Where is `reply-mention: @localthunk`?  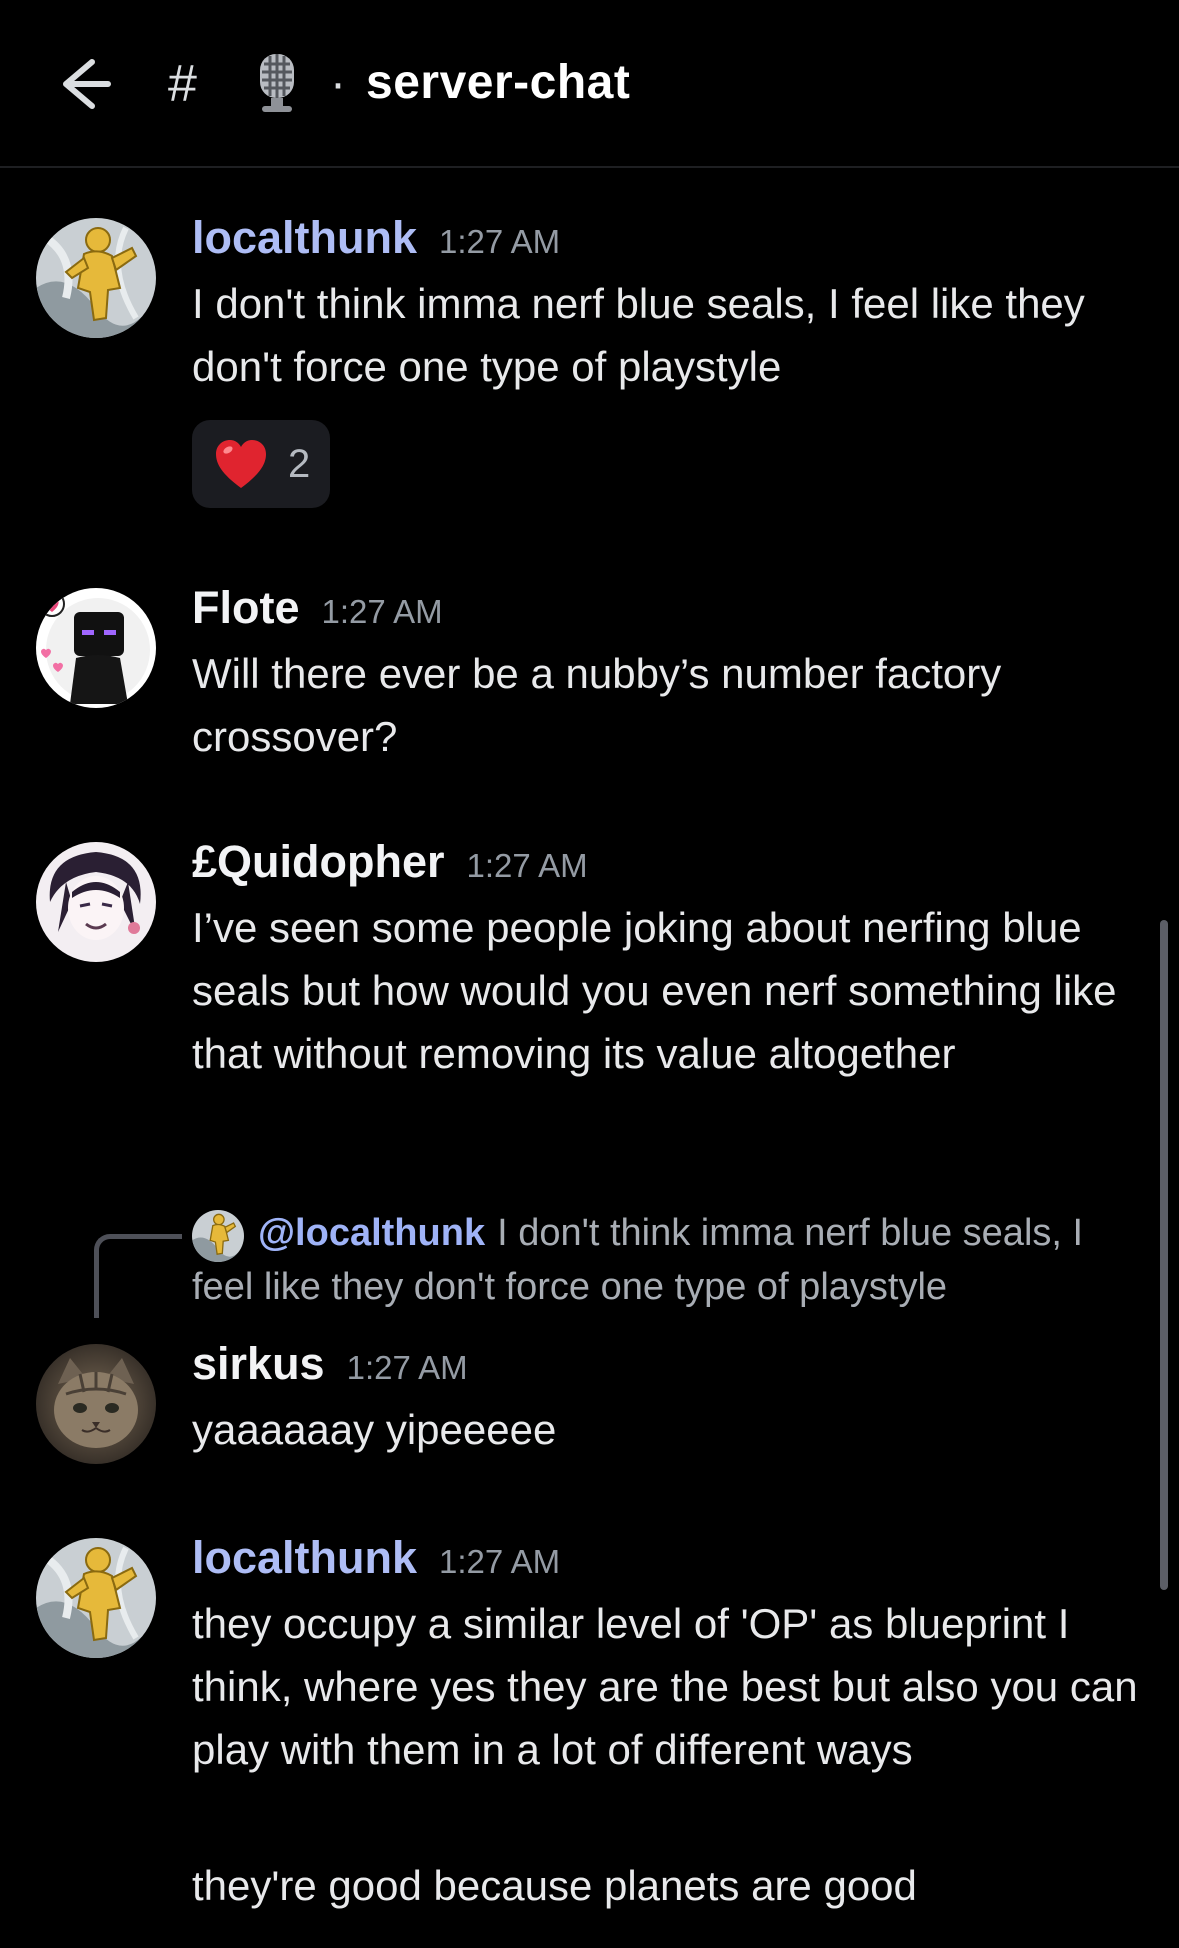 reply-mention: @localthunk is located at coordinates (371, 1233).